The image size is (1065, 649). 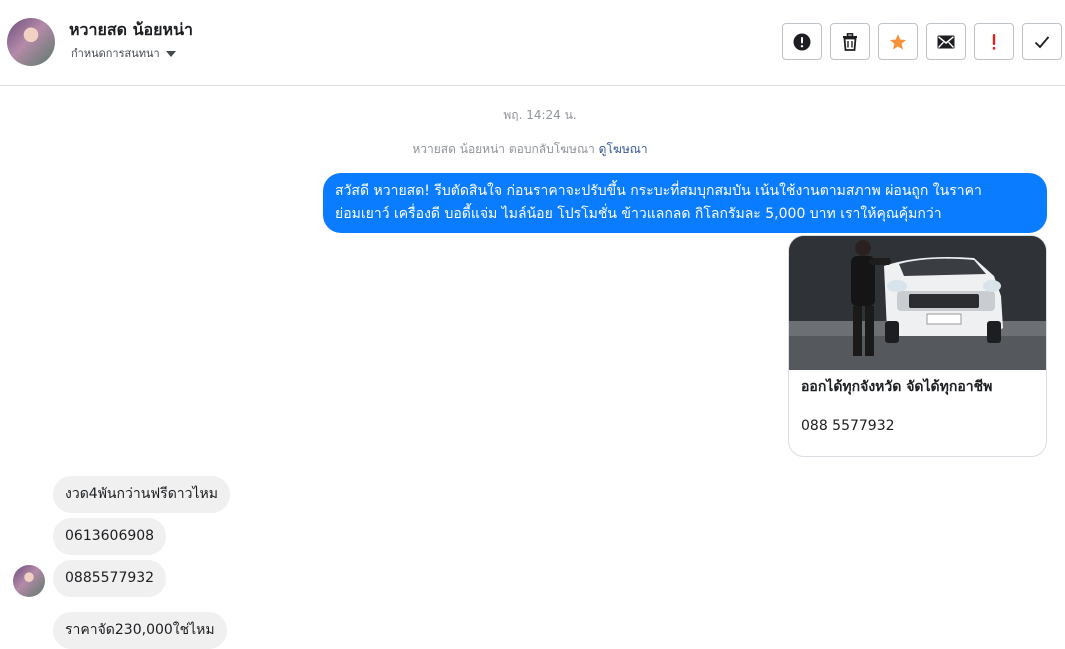 What do you see at coordinates (532, 43) in the screenshot?
I see `conversation-header: หวายสด น้อยหน่า กำหนดการสนทนา` at bounding box center [532, 43].